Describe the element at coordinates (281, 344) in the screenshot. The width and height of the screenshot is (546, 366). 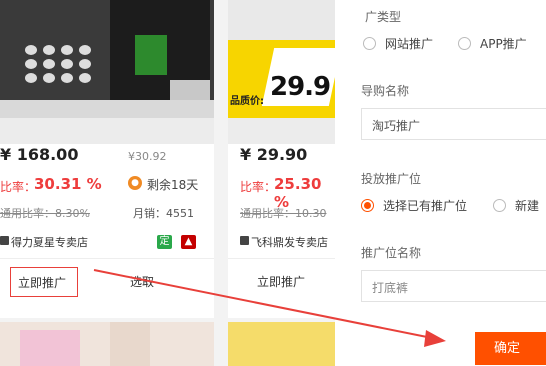
I see `next-row-image` at that location.